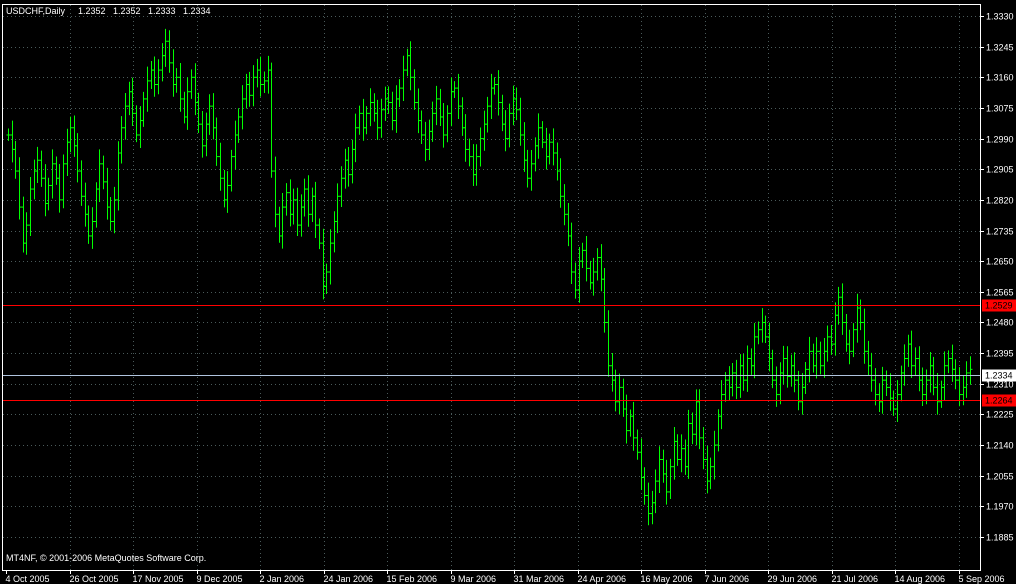  Describe the element at coordinates (1000, 201) in the screenshot. I see `y-tick-label: 1.2820` at that location.